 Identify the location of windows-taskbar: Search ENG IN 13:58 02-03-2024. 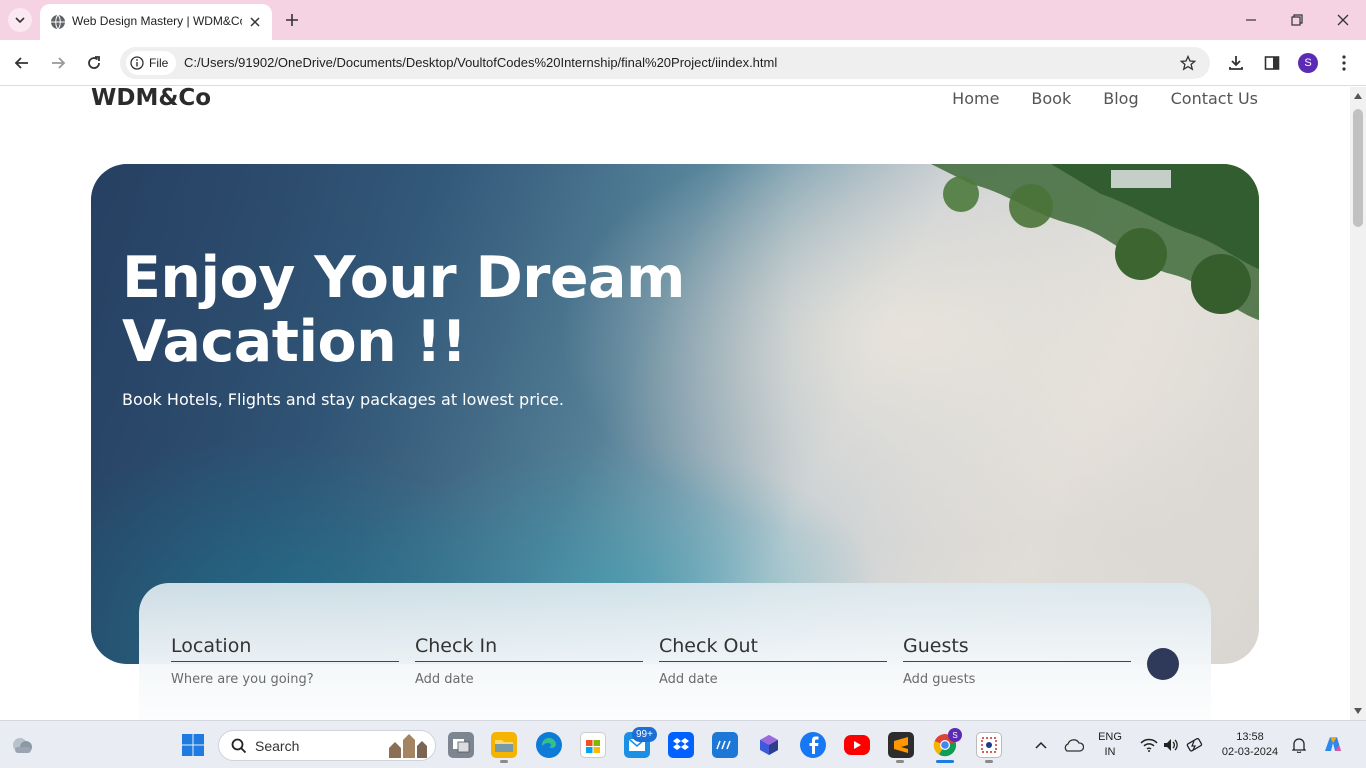
(683, 744).